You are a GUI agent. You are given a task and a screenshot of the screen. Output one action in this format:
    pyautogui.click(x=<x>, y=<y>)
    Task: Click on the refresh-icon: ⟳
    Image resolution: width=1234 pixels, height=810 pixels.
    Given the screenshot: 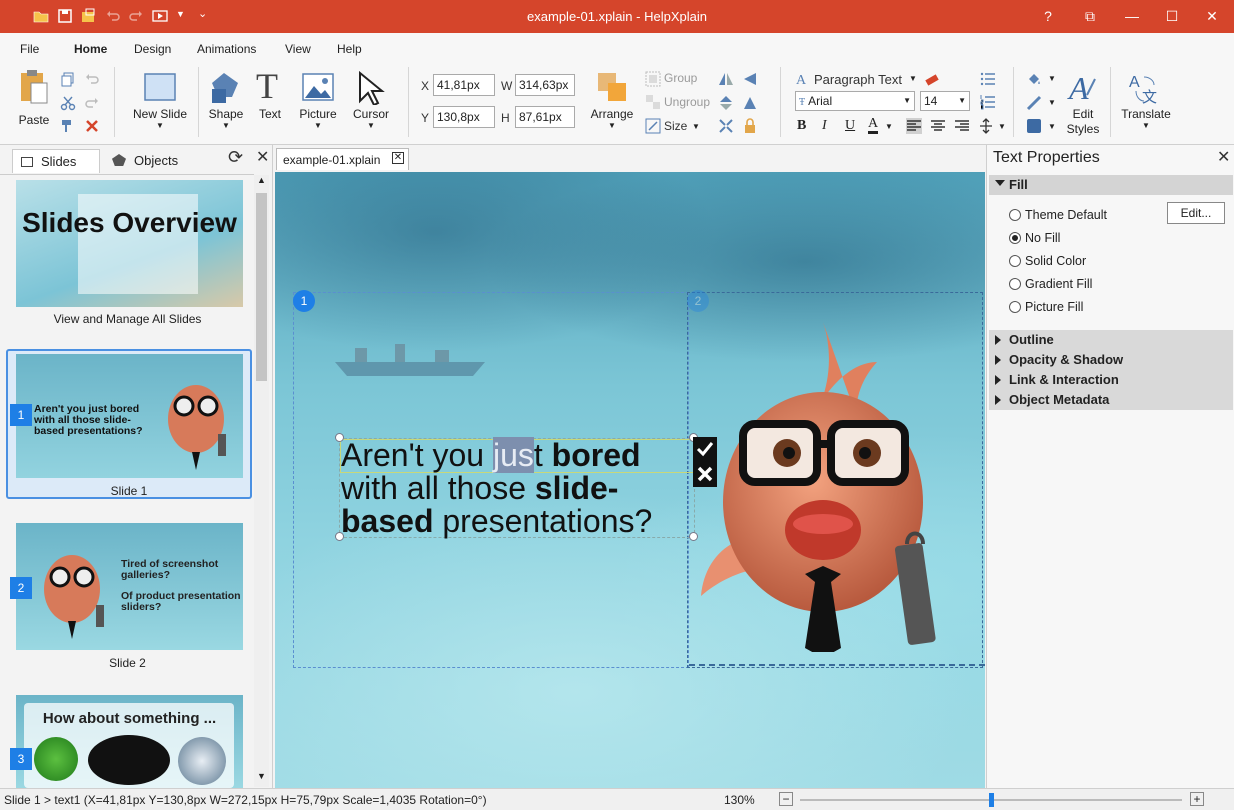 What is the action you would take?
    pyautogui.click(x=235, y=157)
    